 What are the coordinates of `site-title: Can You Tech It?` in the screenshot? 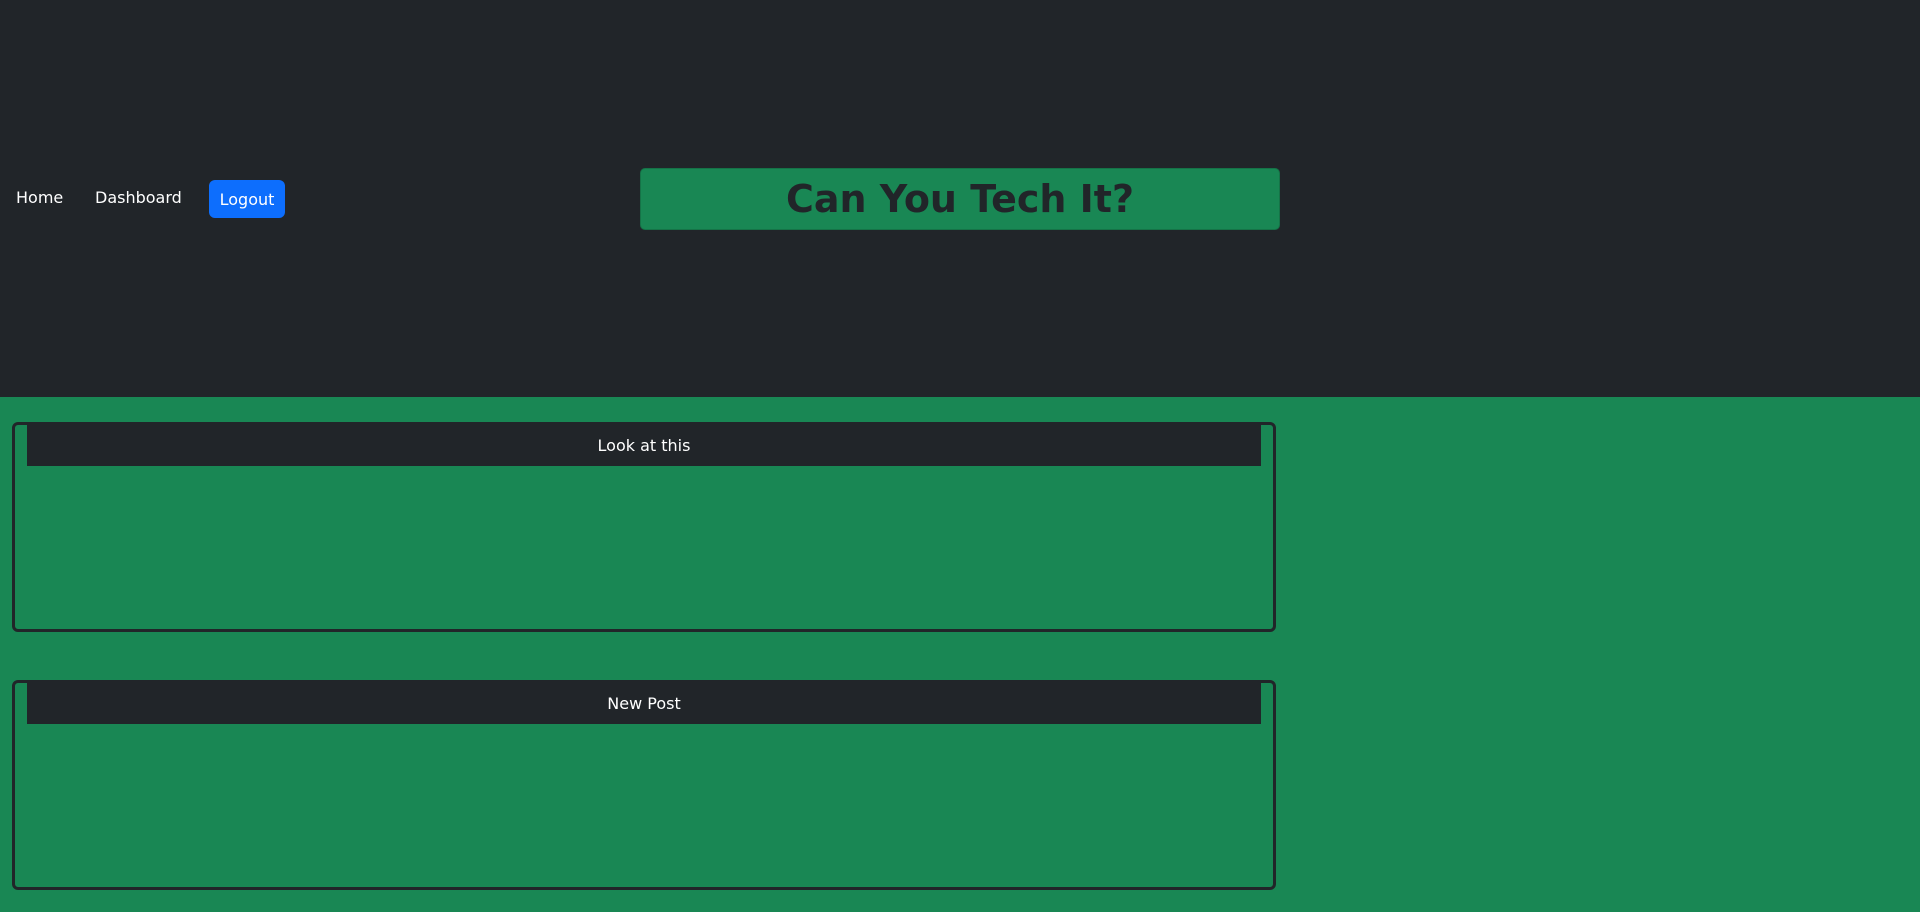 It's located at (960, 199).